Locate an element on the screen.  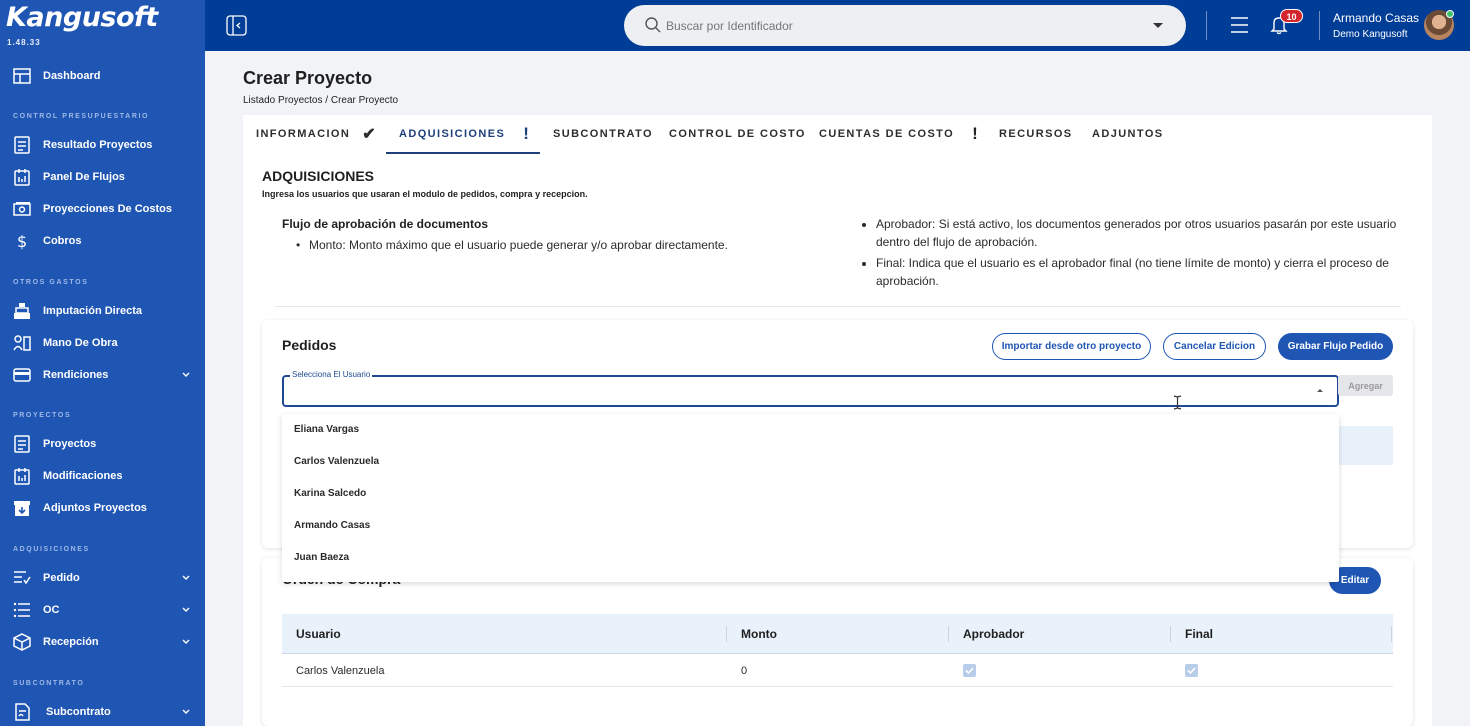
cell-monto: 0 is located at coordinates (744, 671).